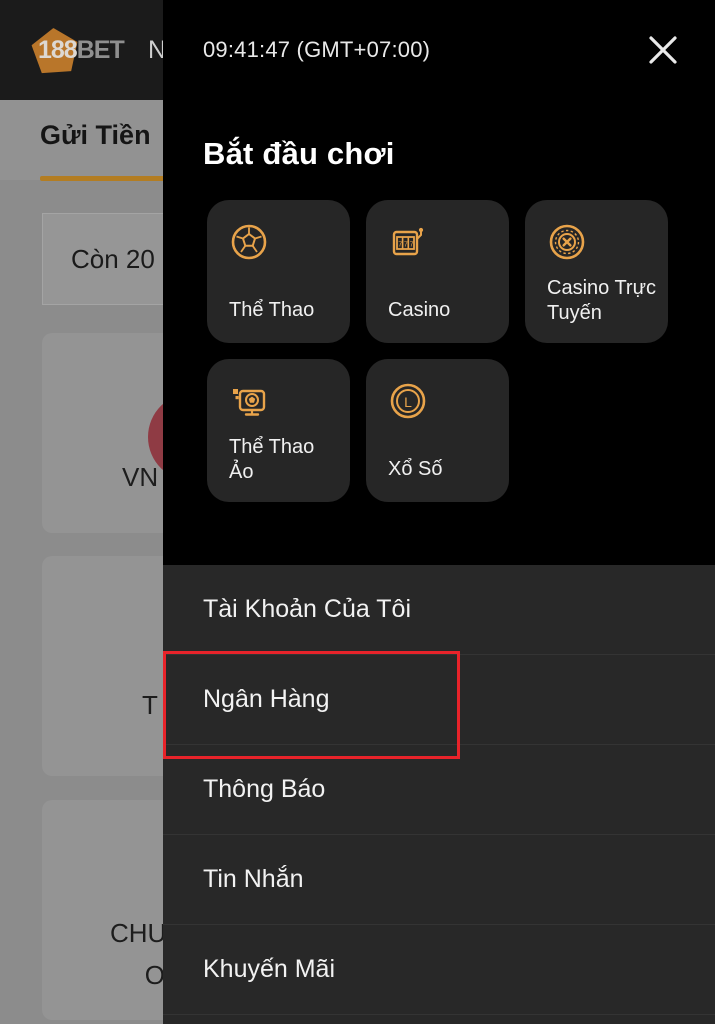  I want to click on virtual-sports-monitor-icon, so click(249, 401).